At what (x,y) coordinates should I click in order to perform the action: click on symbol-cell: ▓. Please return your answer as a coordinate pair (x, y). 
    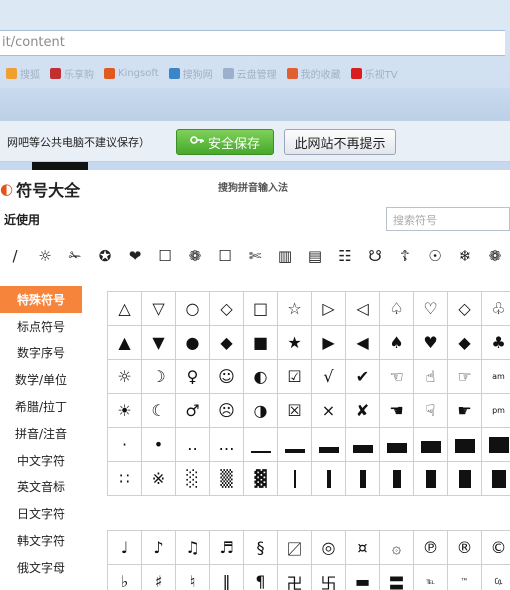
    Looking at the image, I should click on (261, 479).